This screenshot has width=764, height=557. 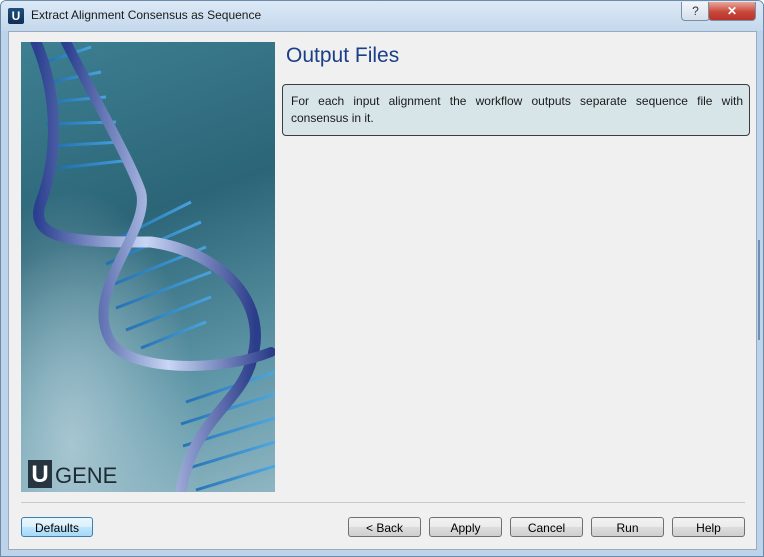 I want to click on defaults-button: Defaults, so click(x=57, y=527).